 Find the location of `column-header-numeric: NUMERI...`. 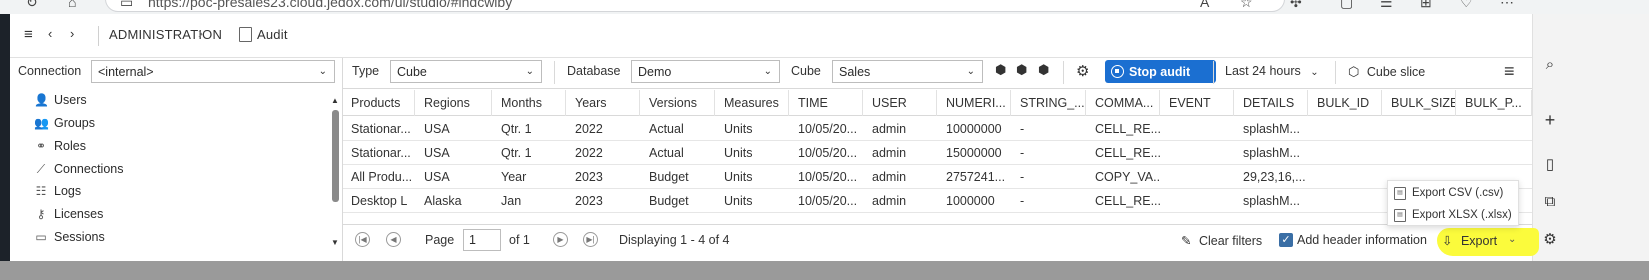

column-header-numeric: NUMERI... is located at coordinates (974, 103).